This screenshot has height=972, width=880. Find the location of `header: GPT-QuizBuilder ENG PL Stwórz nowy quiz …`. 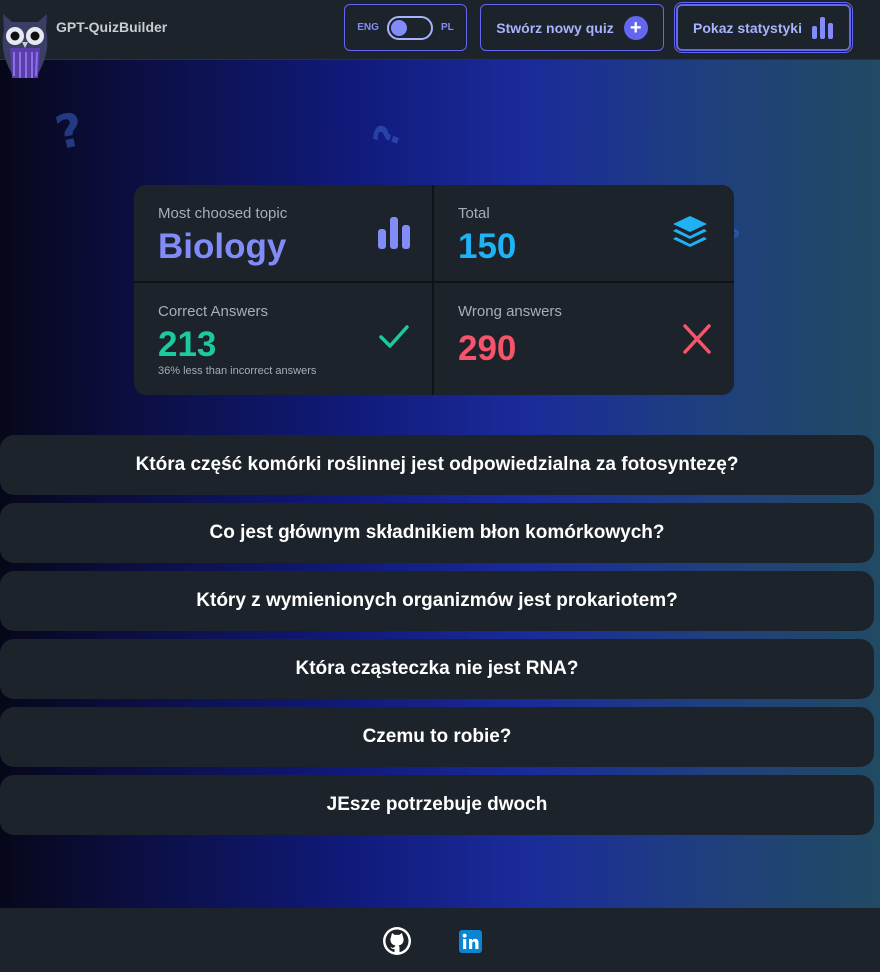

header: GPT-QuizBuilder ENG PL Stwórz nowy quiz … is located at coordinates (440, 39).